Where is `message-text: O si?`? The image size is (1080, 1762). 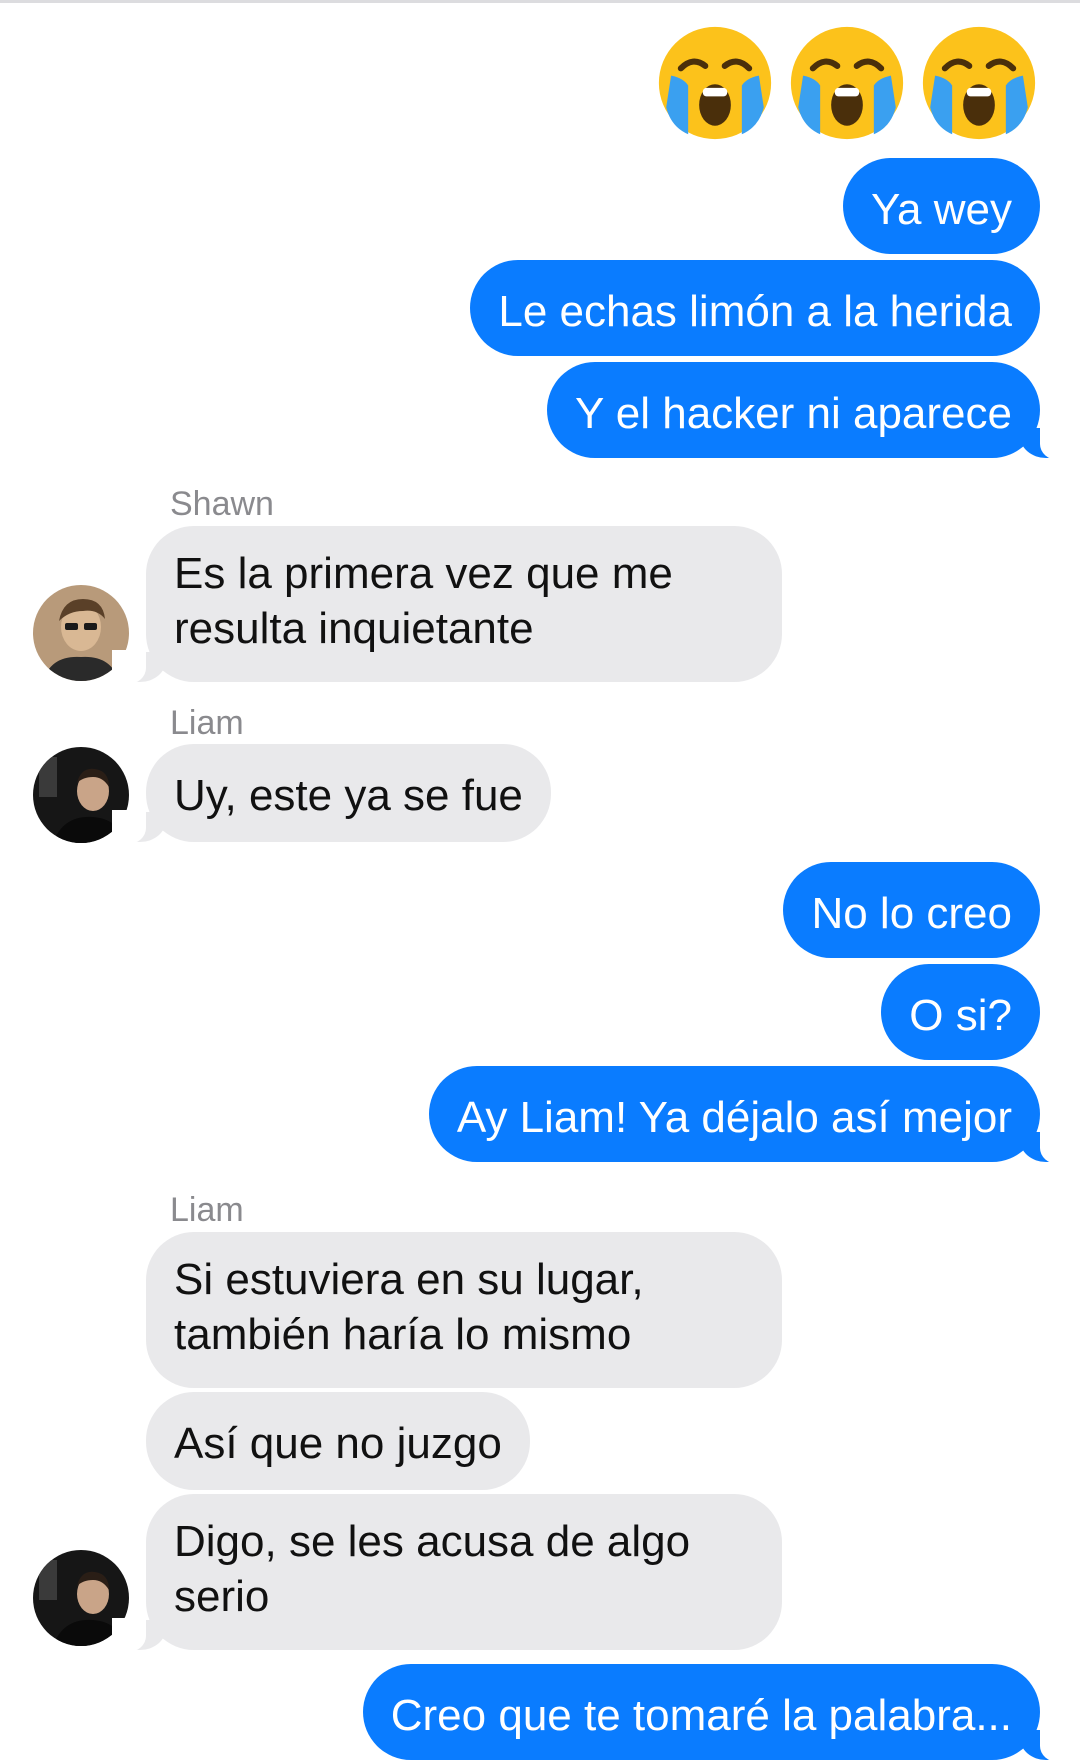
message-text: O si? is located at coordinates (960, 1015).